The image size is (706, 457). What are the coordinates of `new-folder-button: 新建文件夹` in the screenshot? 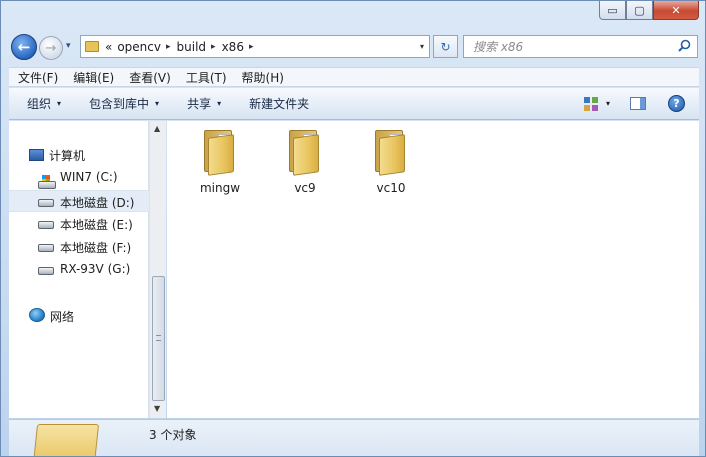 It's located at (279, 103).